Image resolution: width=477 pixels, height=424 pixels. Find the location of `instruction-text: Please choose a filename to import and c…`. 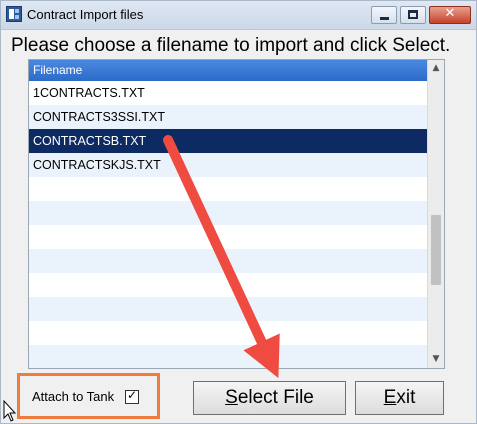

instruction-text: Please choose a filename to import and c… is located at coordinates (231, 45).